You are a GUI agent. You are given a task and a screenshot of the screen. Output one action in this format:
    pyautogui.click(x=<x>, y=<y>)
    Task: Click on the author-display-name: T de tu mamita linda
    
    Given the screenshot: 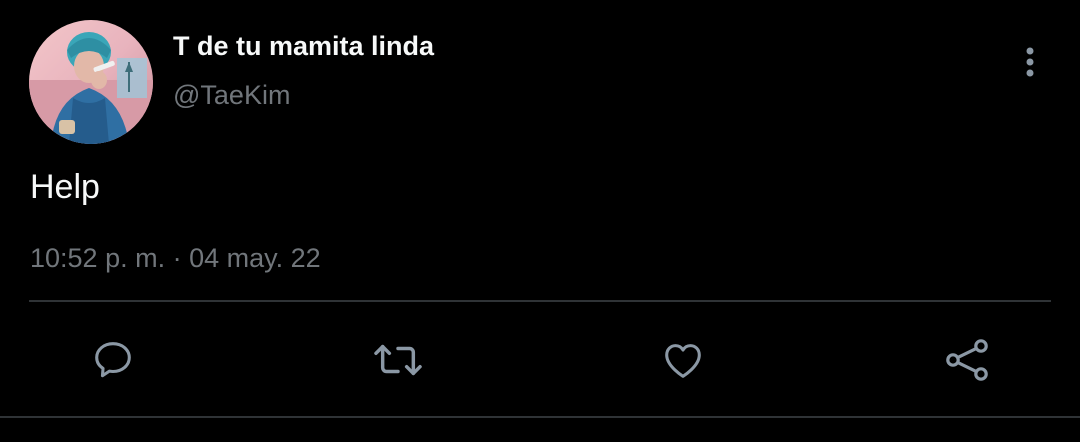 What is the action you would take?
    pyautogui.click(x=303, y=46)
    